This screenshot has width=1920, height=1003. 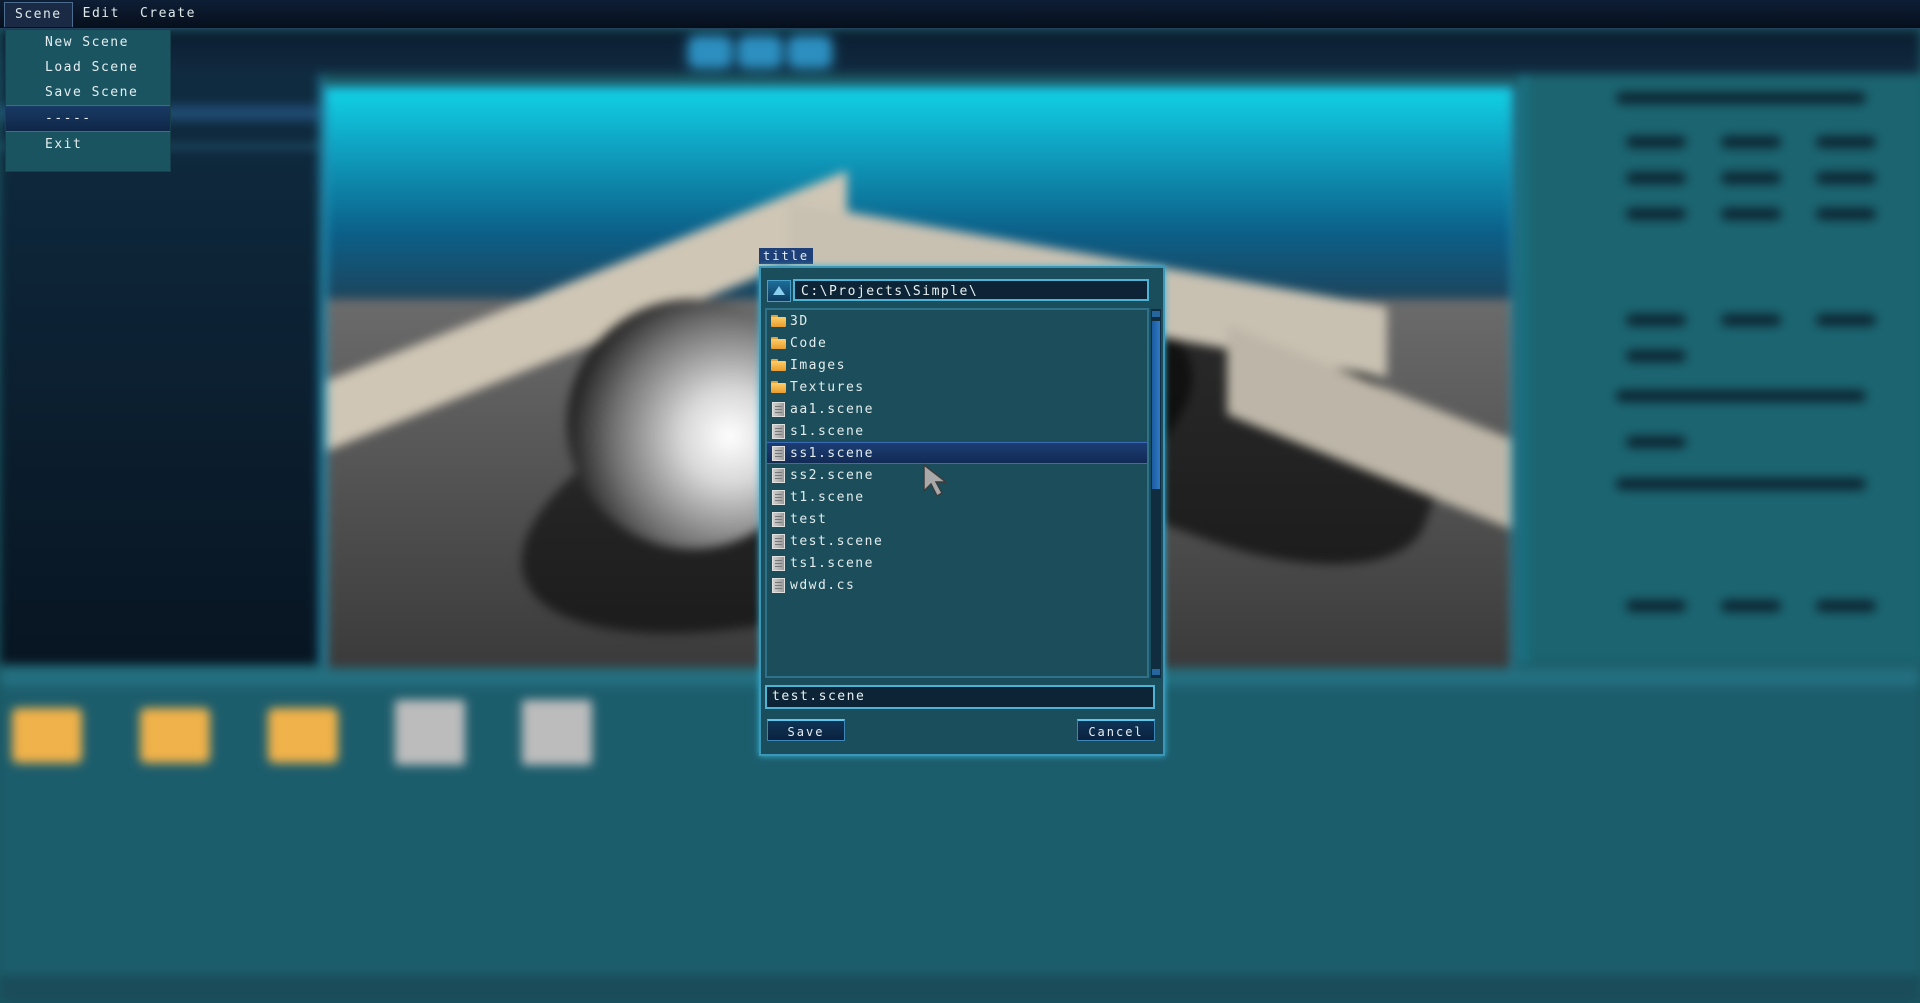 I want to click on file-name: s1.scene, so click(x=827, y=431).